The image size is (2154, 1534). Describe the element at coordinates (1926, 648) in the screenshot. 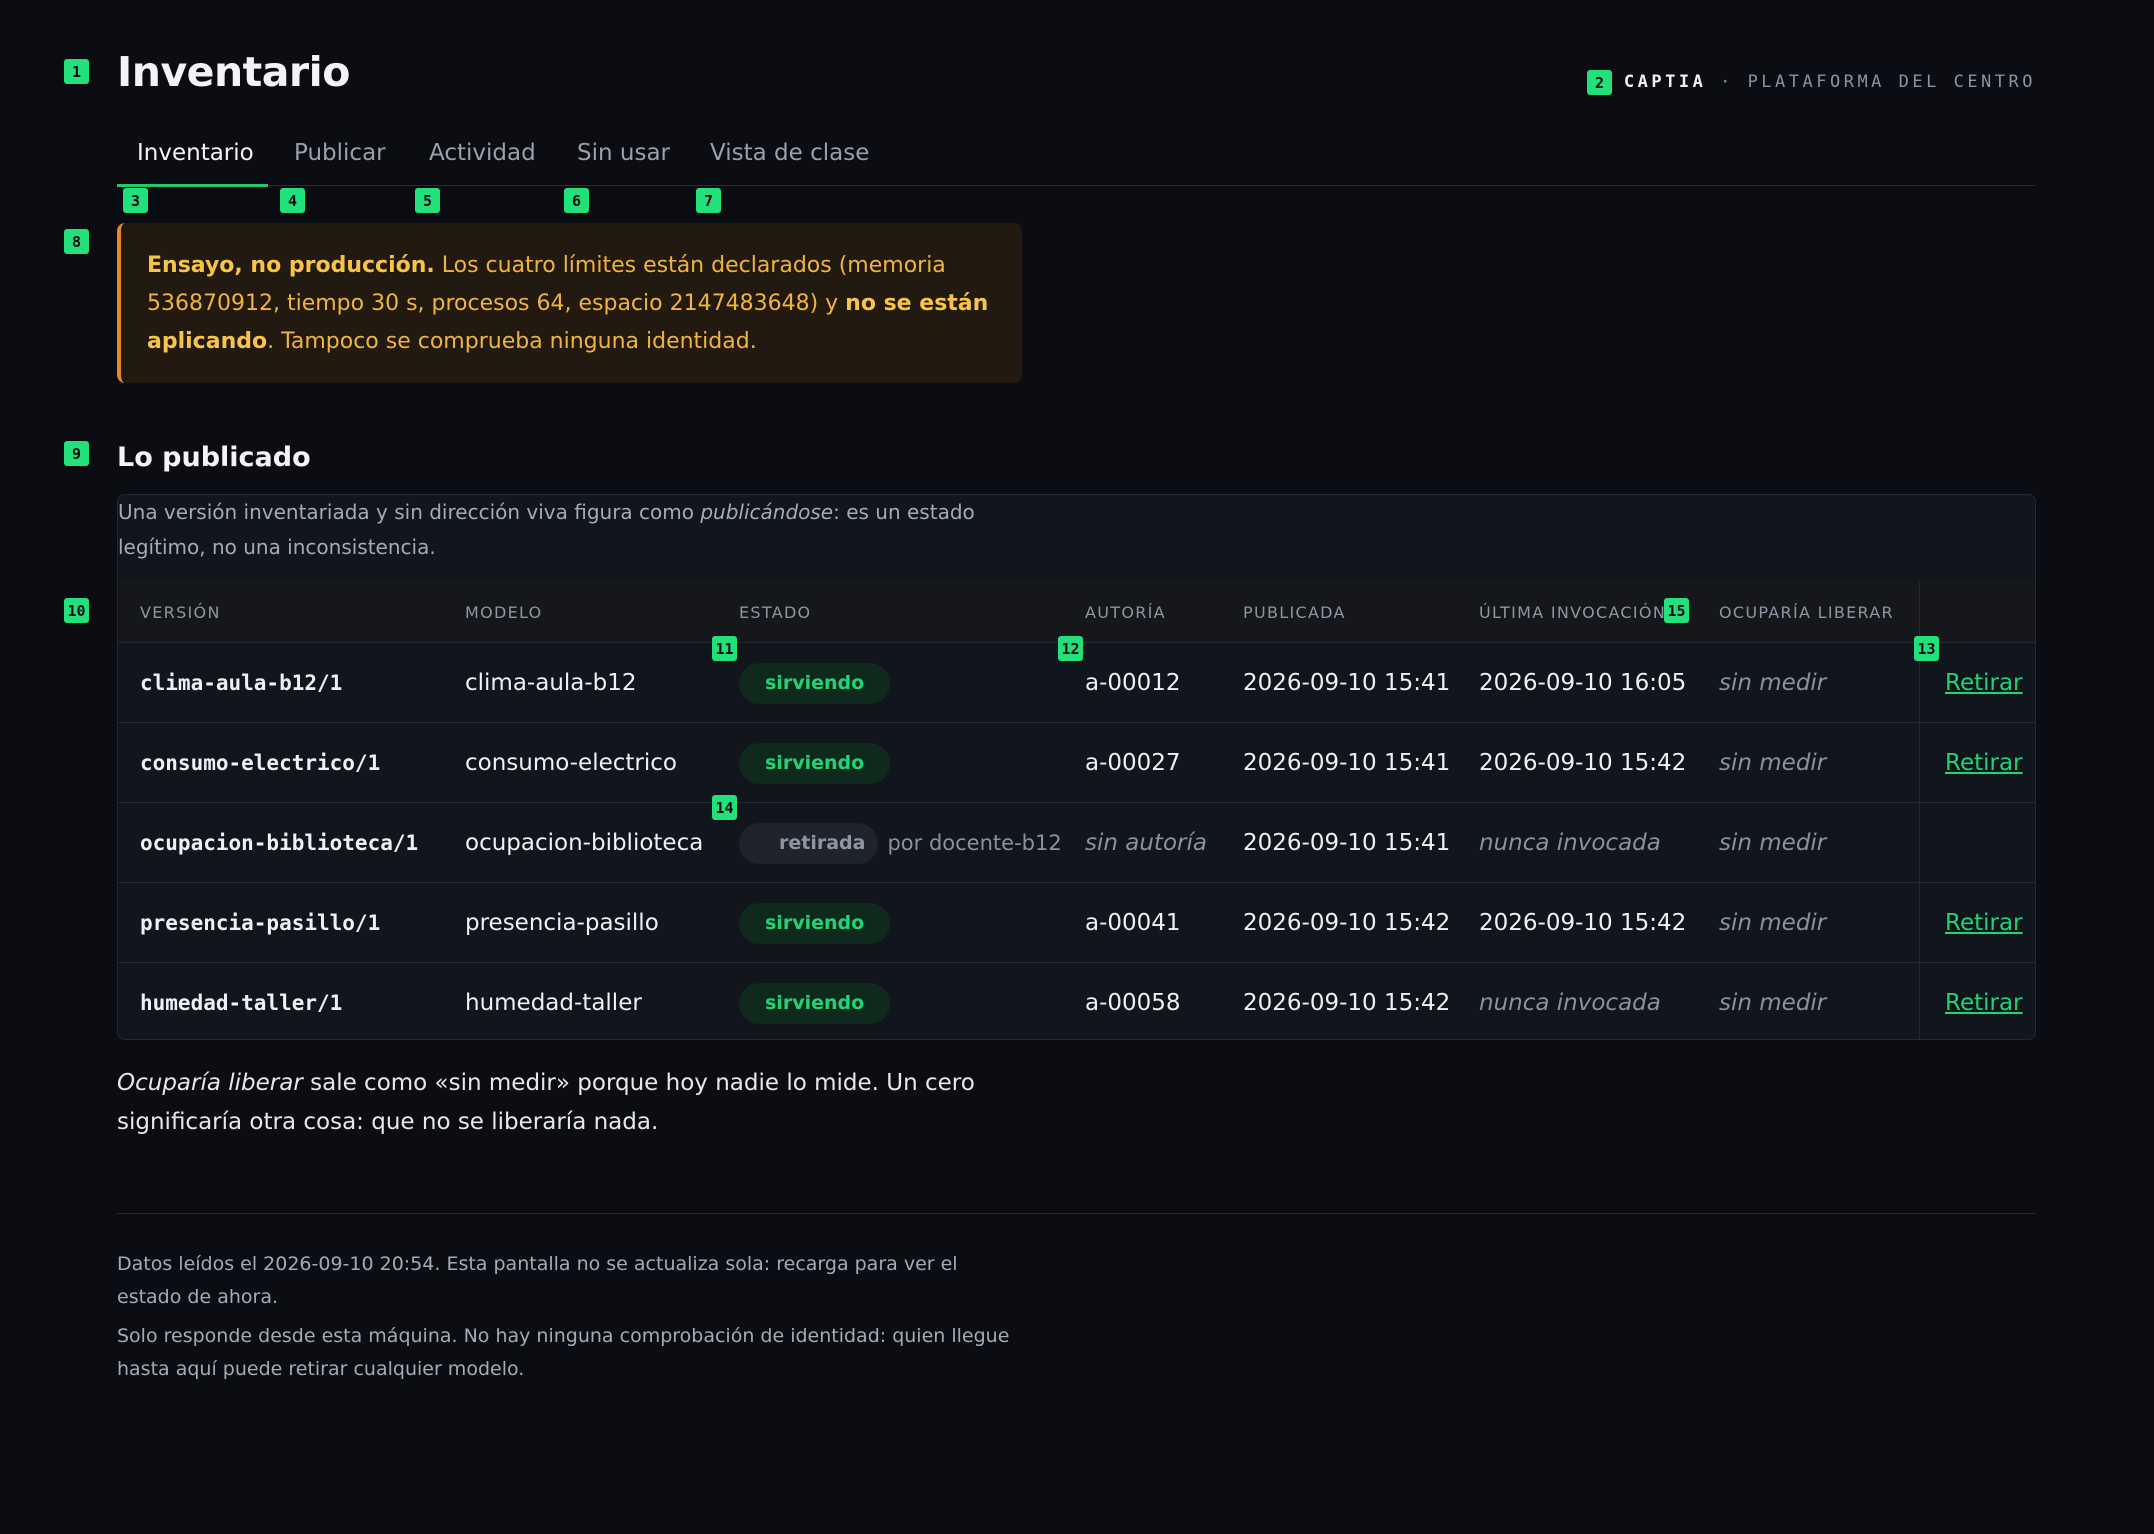

I see `marker-13: 13` at that location.